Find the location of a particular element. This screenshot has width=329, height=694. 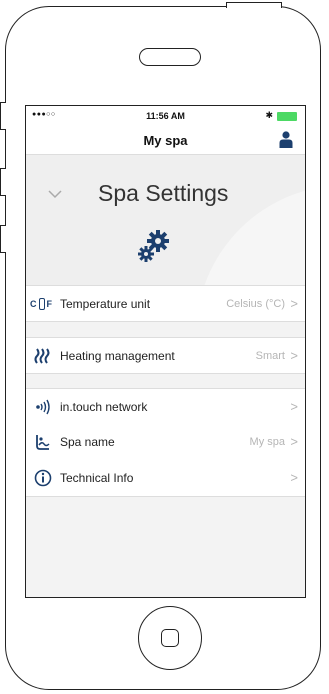

home-button-square is located at coordinates (170, 638).